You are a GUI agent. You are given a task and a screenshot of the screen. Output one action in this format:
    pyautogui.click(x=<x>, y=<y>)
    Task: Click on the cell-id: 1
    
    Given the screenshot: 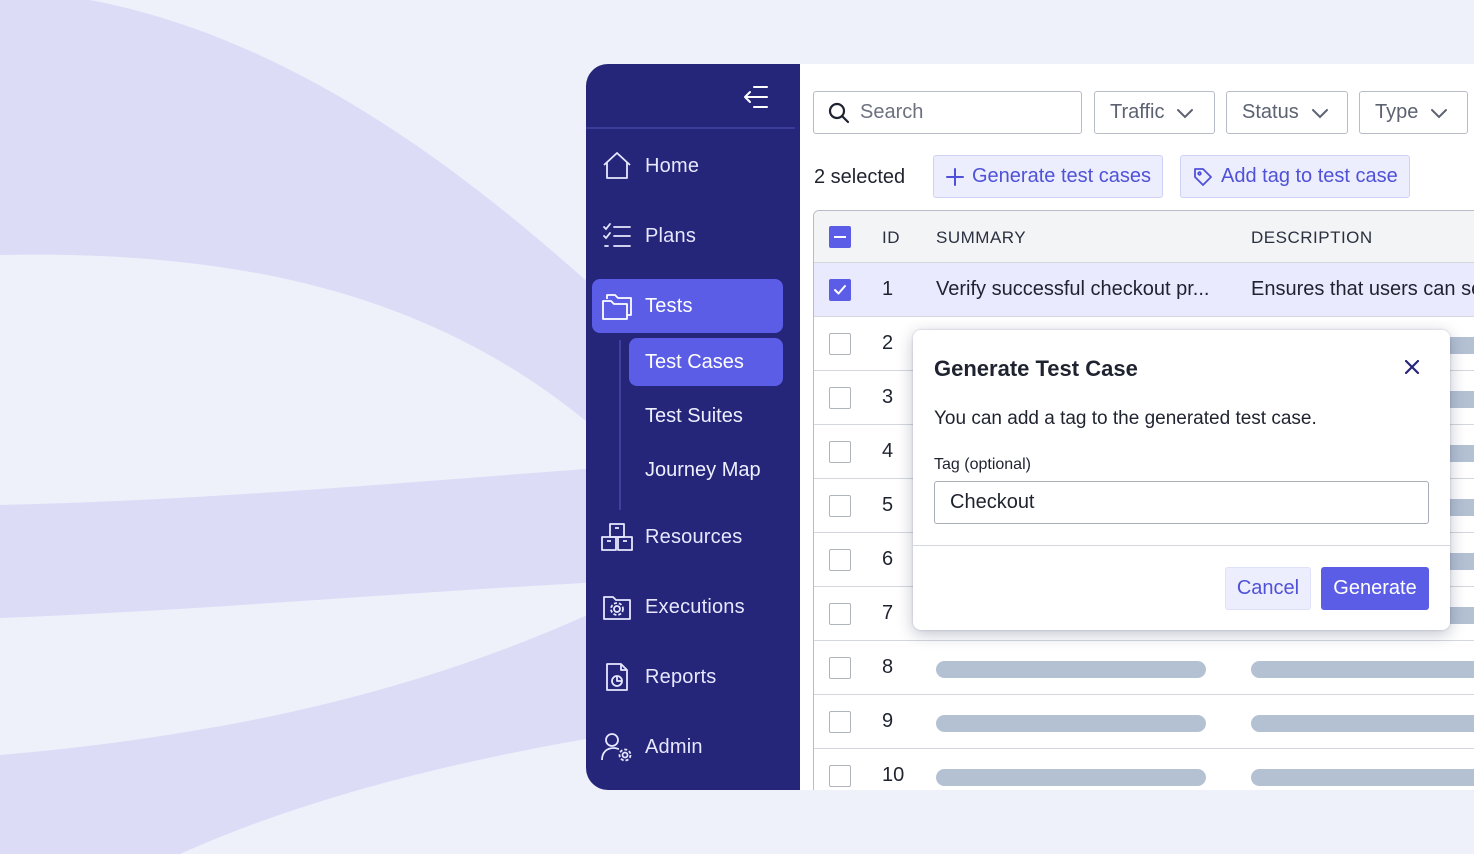 What is the action you would take?
    pyautogui.click(x=888, y=289)
    